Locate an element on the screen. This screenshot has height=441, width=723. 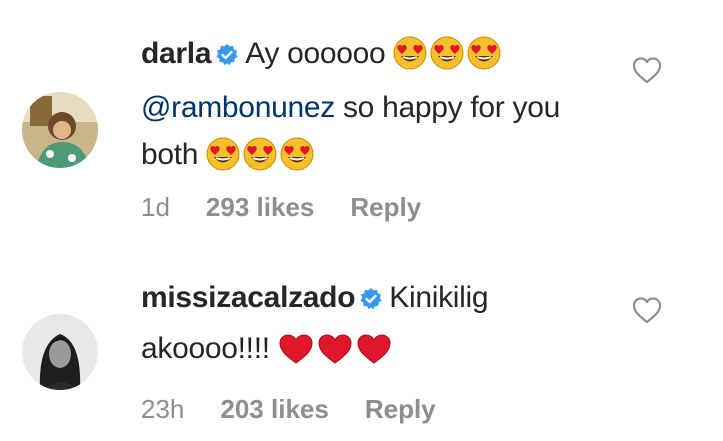
comment-likes: 293 likes is located at coordinates (260, 207).